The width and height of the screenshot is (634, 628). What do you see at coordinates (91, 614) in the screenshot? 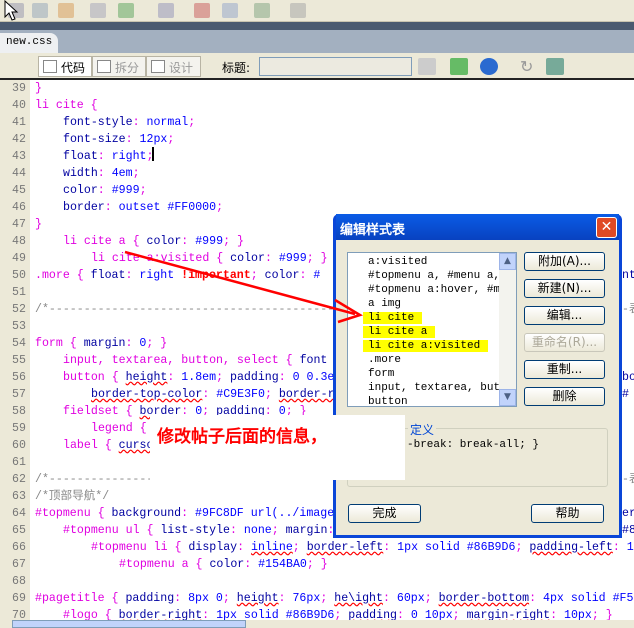
I see `code-token: #logo {` at bounding box center [91, 614].